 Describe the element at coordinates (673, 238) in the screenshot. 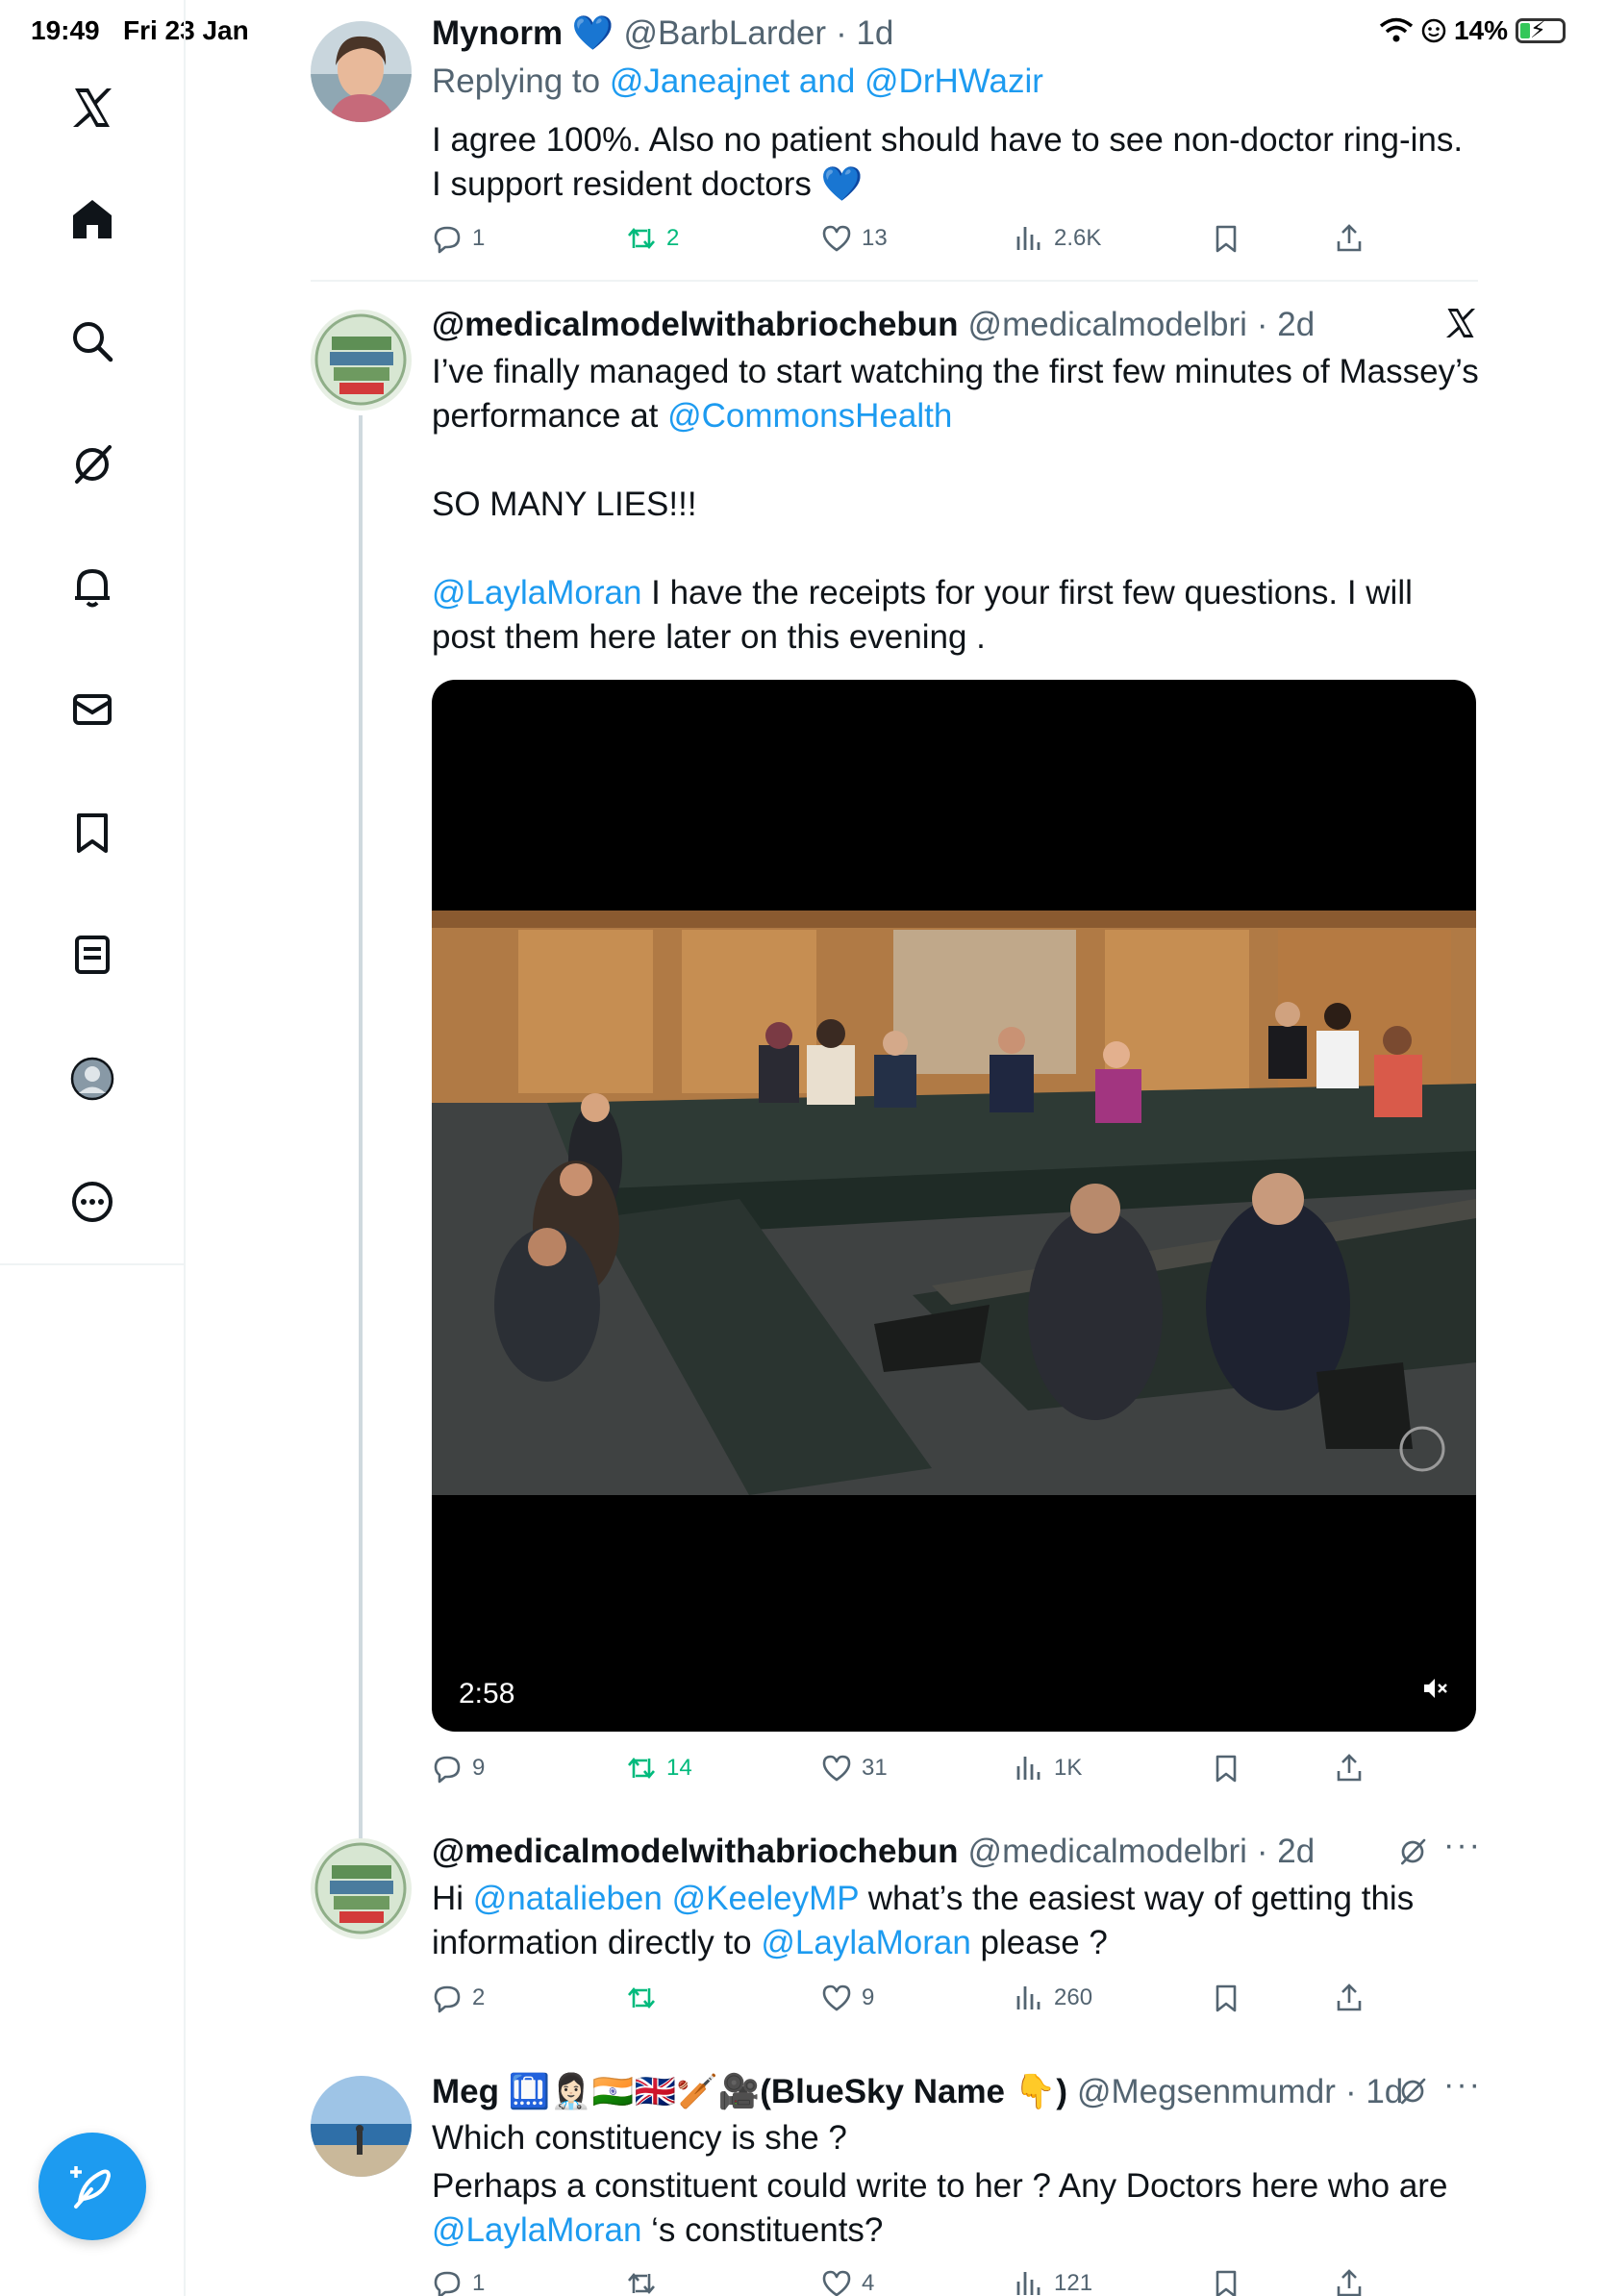

I see `repost-count: 2` at that location.